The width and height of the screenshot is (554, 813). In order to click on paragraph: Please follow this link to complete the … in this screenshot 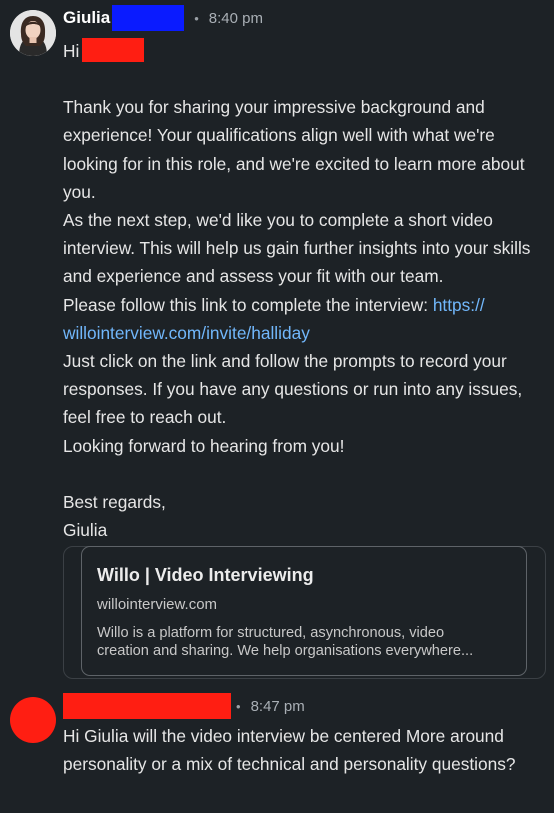, I will do `click(274, 318)`.